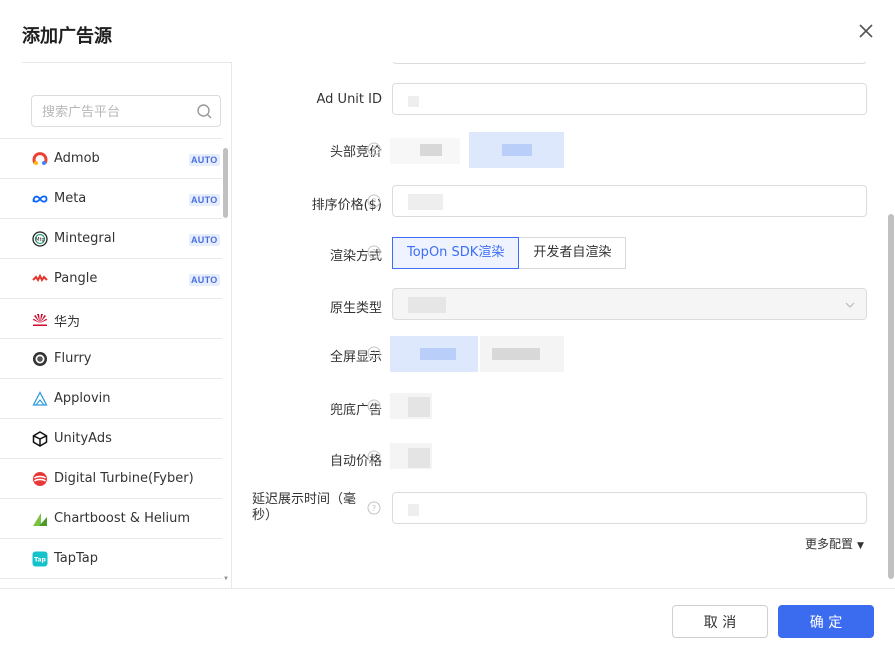  I want to click on admob-icon, so click(40, 159).